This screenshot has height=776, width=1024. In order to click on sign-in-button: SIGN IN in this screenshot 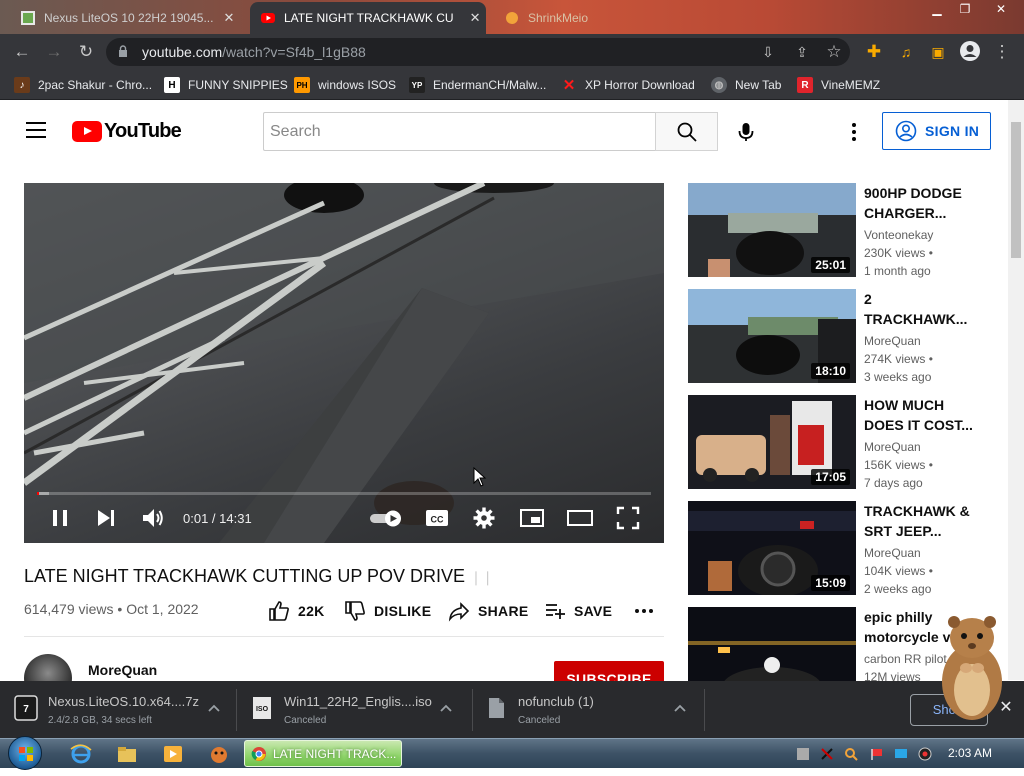, I will do `click(936, 131)`.